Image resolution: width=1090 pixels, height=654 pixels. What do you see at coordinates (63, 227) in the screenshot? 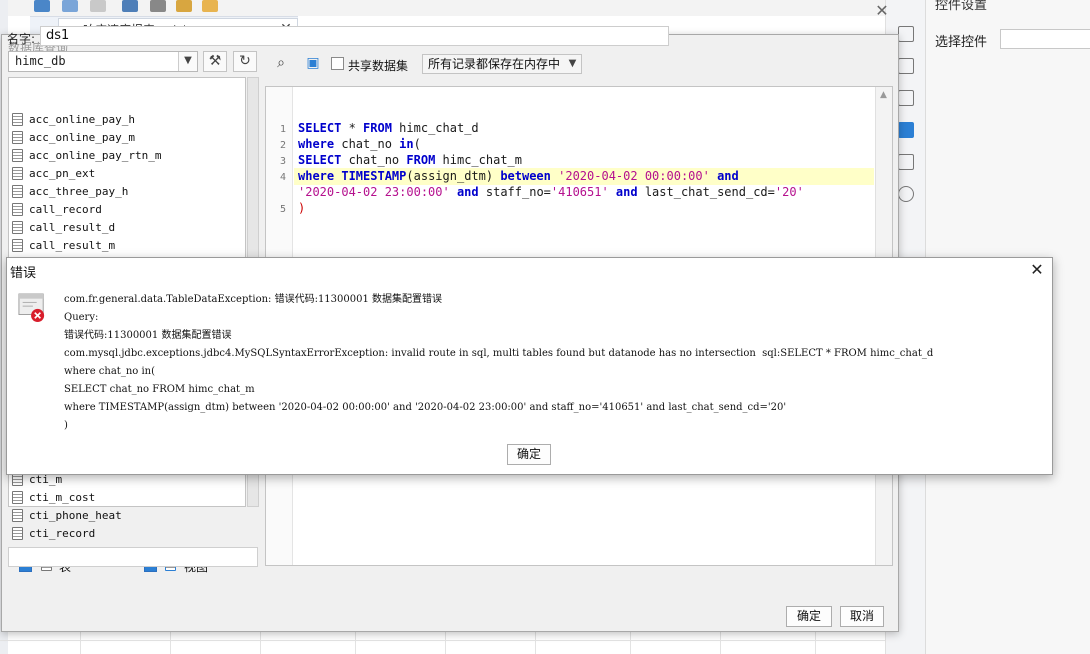
I see `table-list-item: call_result_d` at bounding box center [63, 227].